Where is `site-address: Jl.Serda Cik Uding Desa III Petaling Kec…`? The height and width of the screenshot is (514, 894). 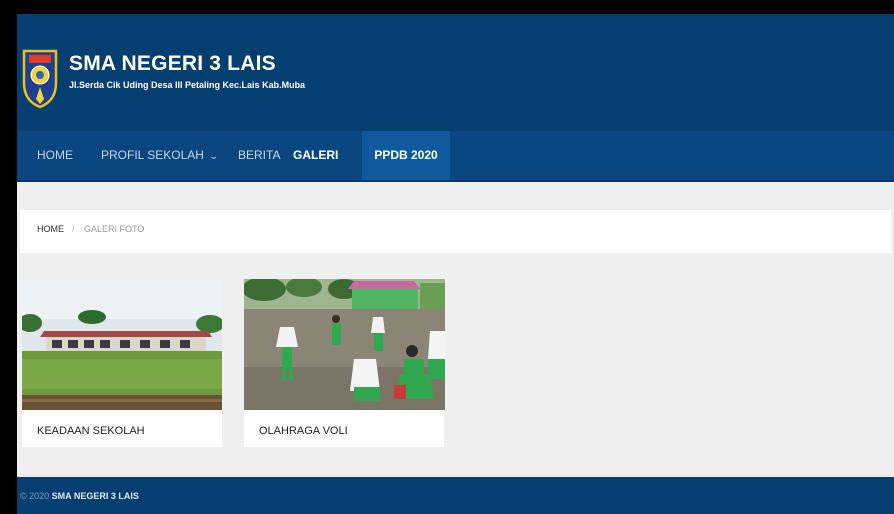
site-address: Jl.Serda Cik Uding Desa III Petaling Kec… is located at coordinates (187, 85).